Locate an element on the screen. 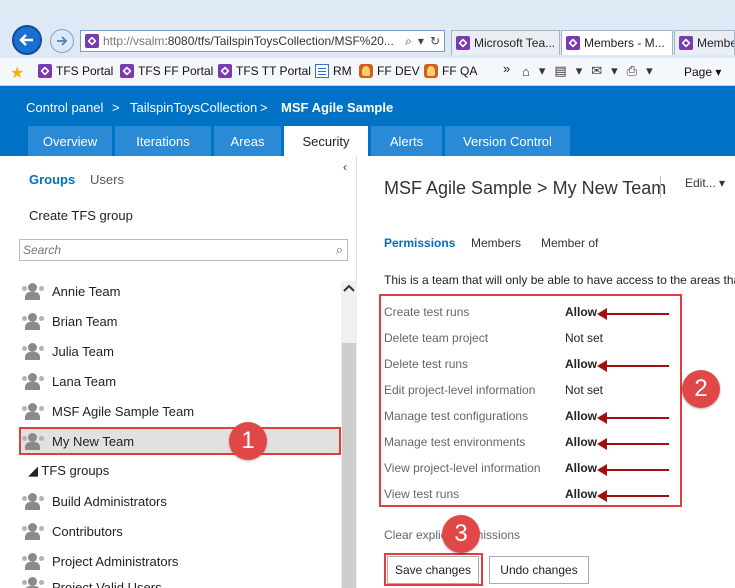  subtab-members: Members is located at coordinates (496, 243).